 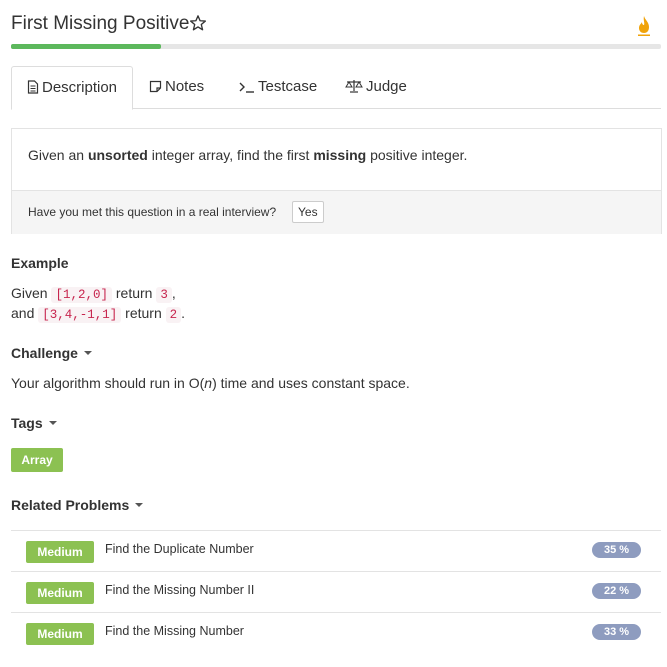 What do you see at coordinates (37, 460) in the screenshot?
I see `tag-array: Array` at bounding box center [37, 460].